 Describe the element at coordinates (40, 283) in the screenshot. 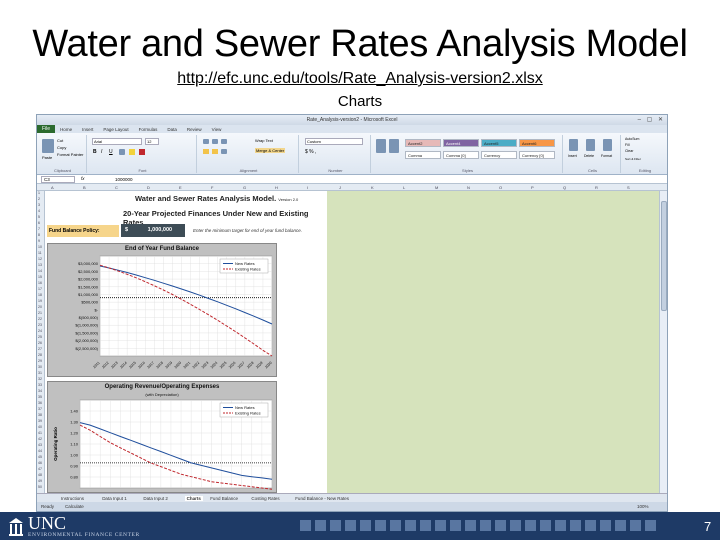

I see `row-header: 16` at that location.